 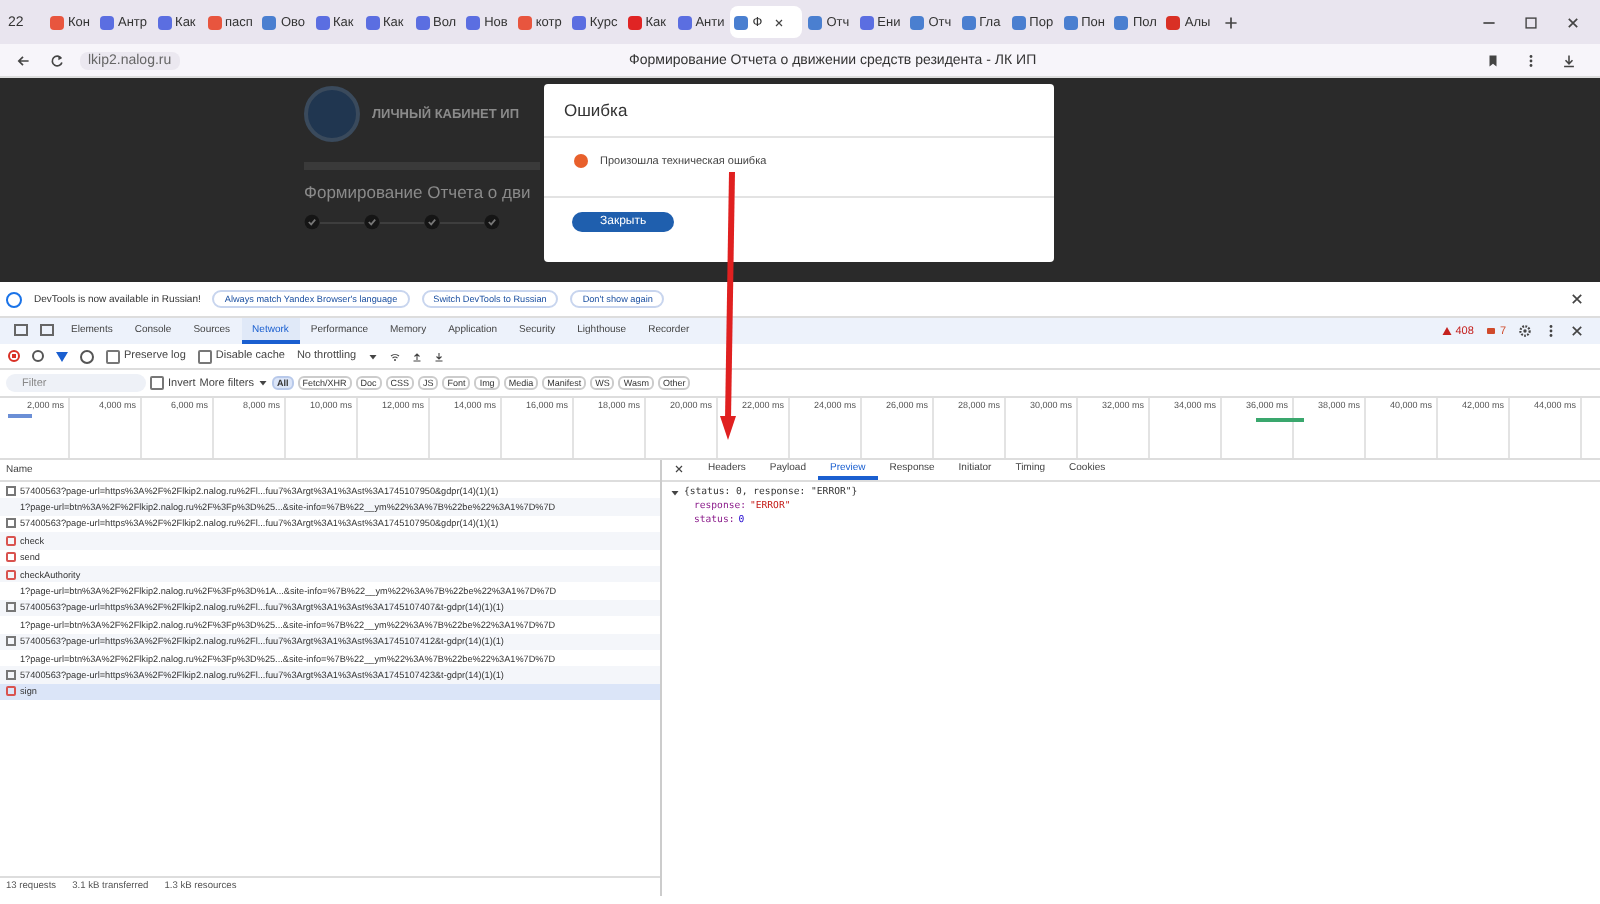 I want to click on filter-icon, so click(x=62, y=356).